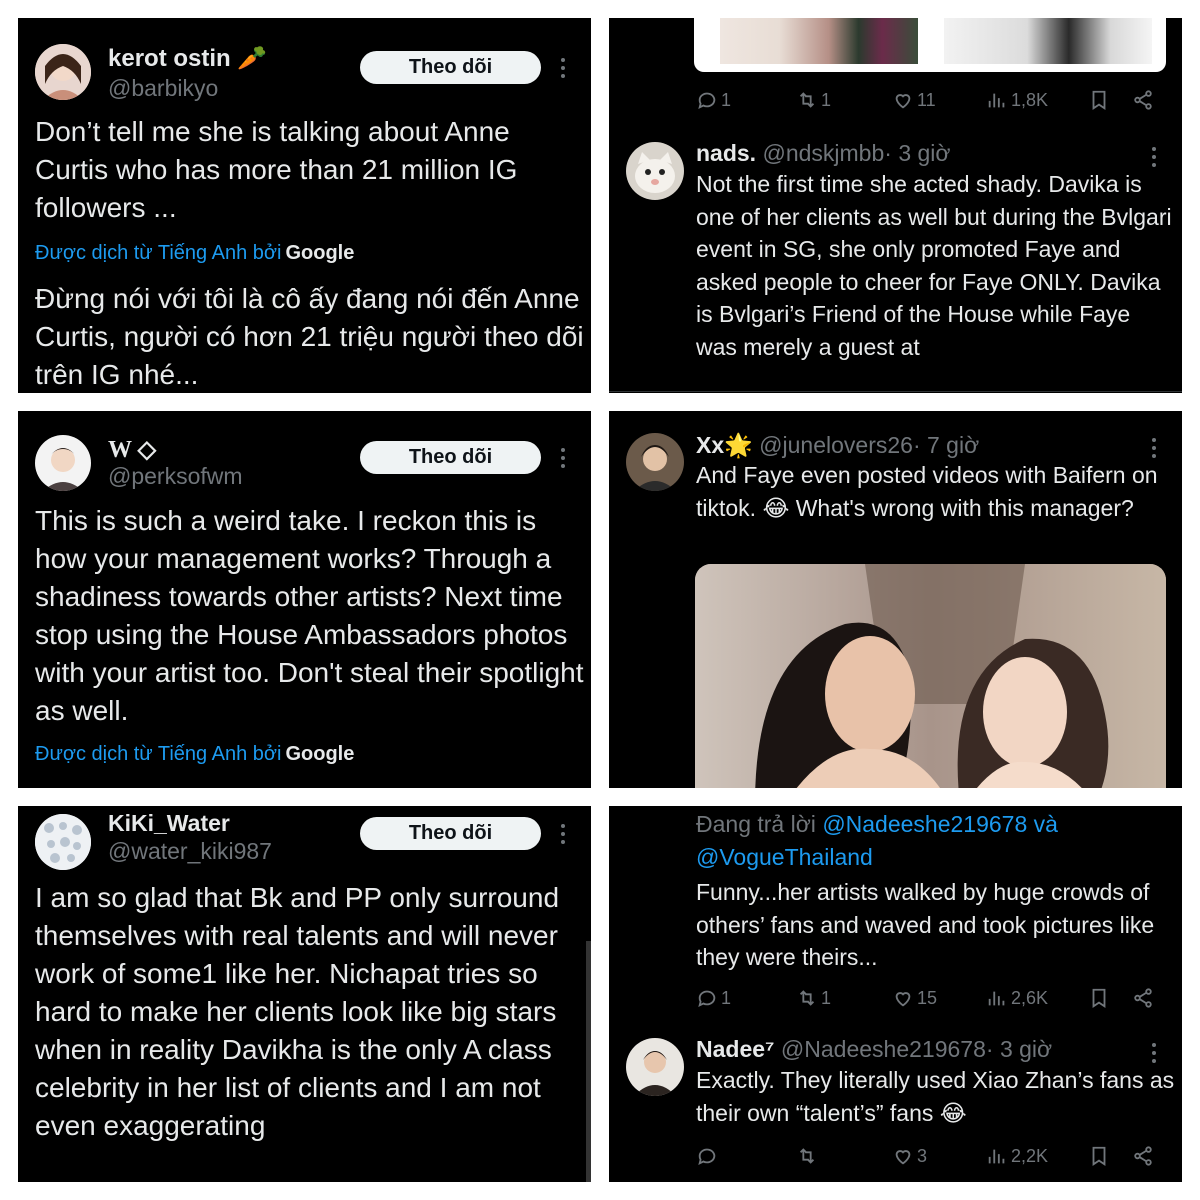 The image size is (1200, 1200). I want to click on like-button: 15, so click(914, 998).